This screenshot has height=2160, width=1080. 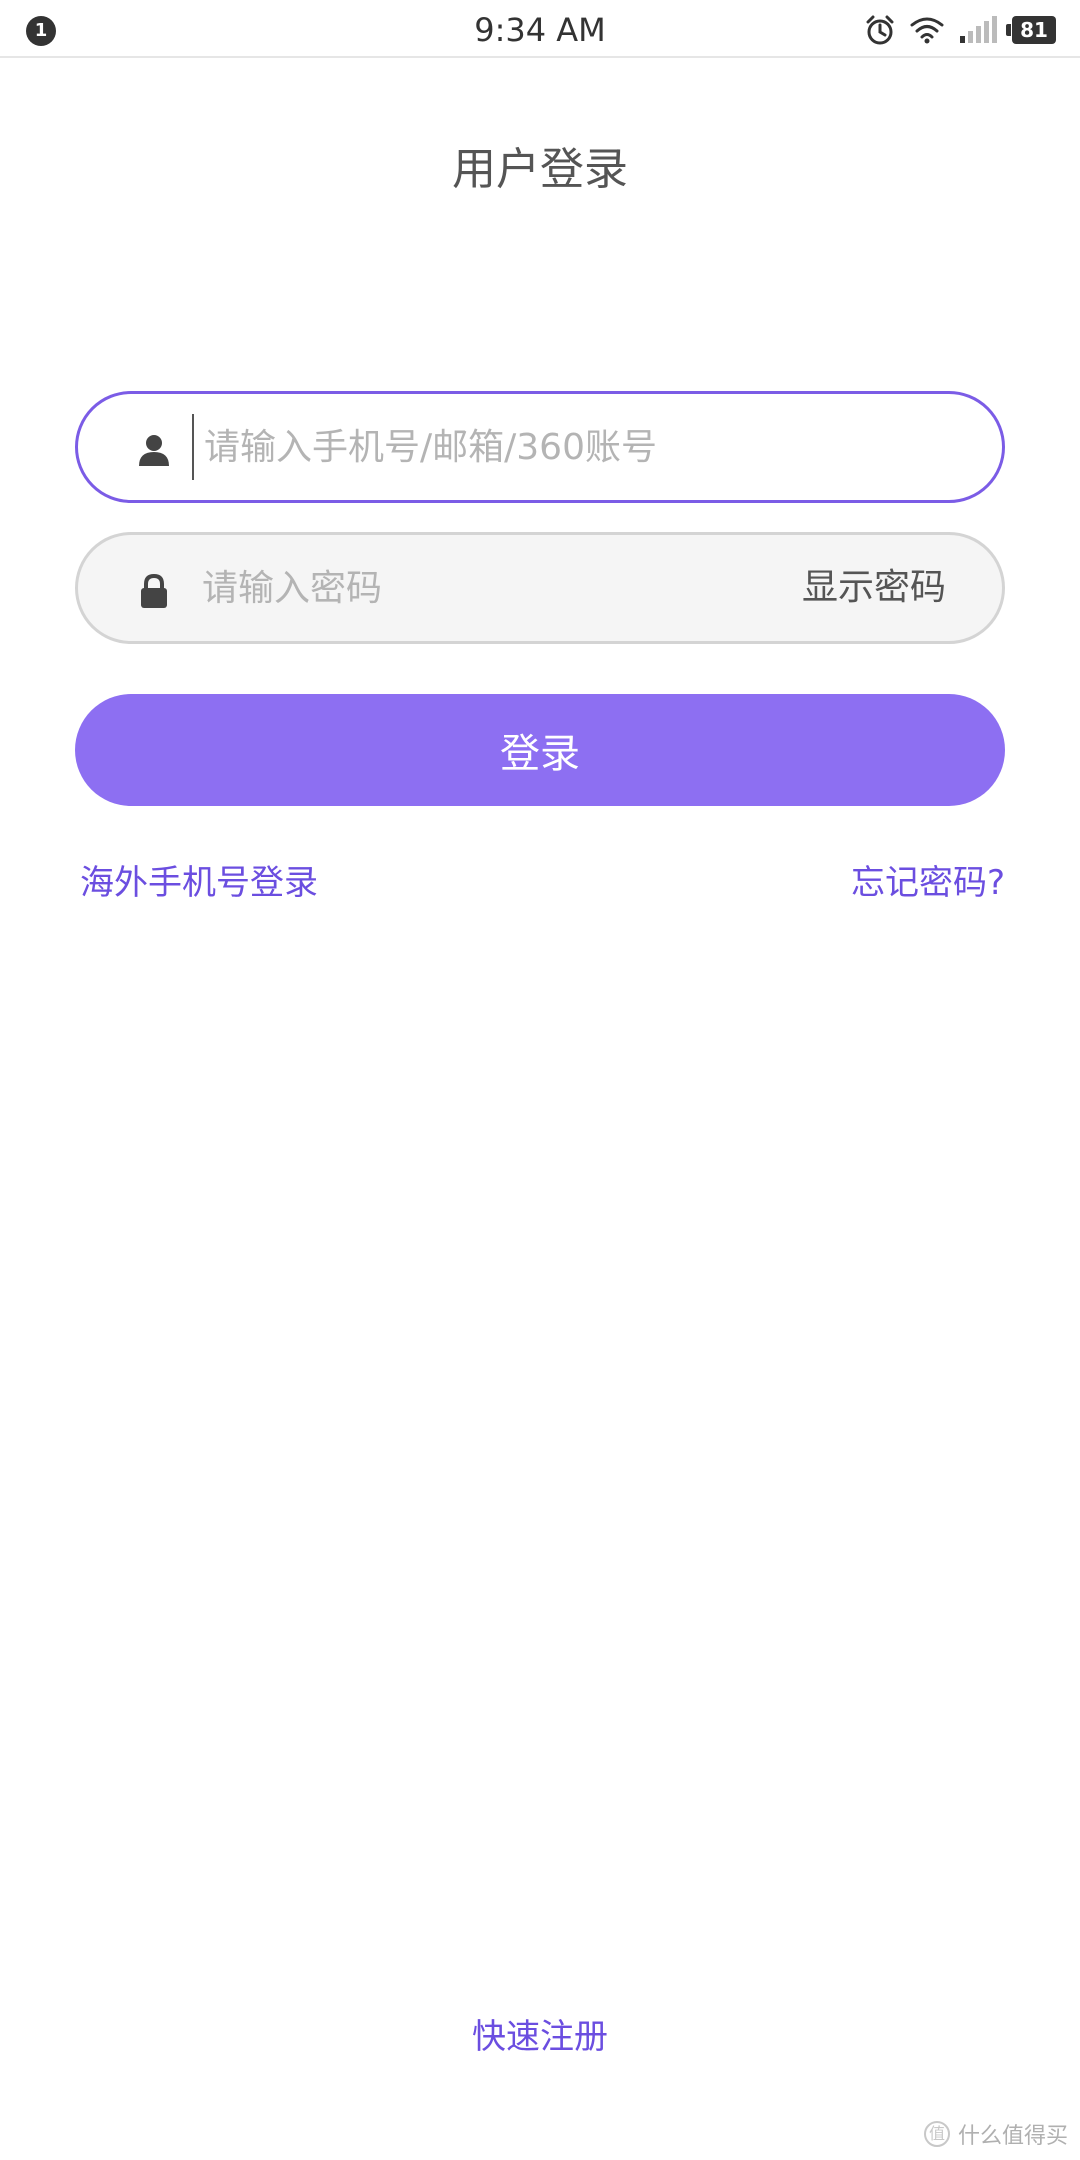 I want to click on quick-register-link: 快速注册, so click(x=540, y=2037).